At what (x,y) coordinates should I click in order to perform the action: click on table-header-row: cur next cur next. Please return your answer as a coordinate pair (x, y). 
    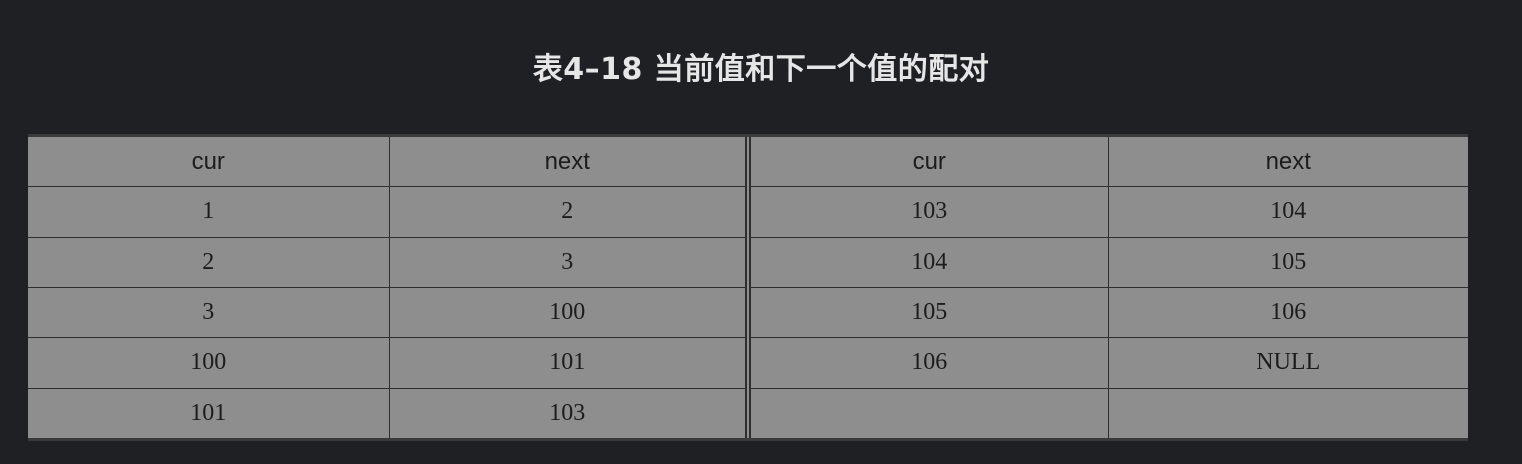
    Looking at the image, I should click on (748, 162).